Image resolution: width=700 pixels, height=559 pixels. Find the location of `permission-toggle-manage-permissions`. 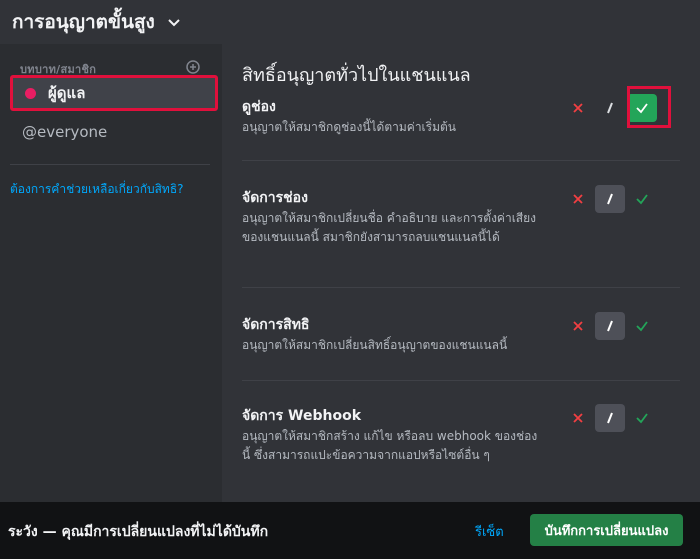

permission-toggle-manage-permissions is located at coordinates (611, 326).